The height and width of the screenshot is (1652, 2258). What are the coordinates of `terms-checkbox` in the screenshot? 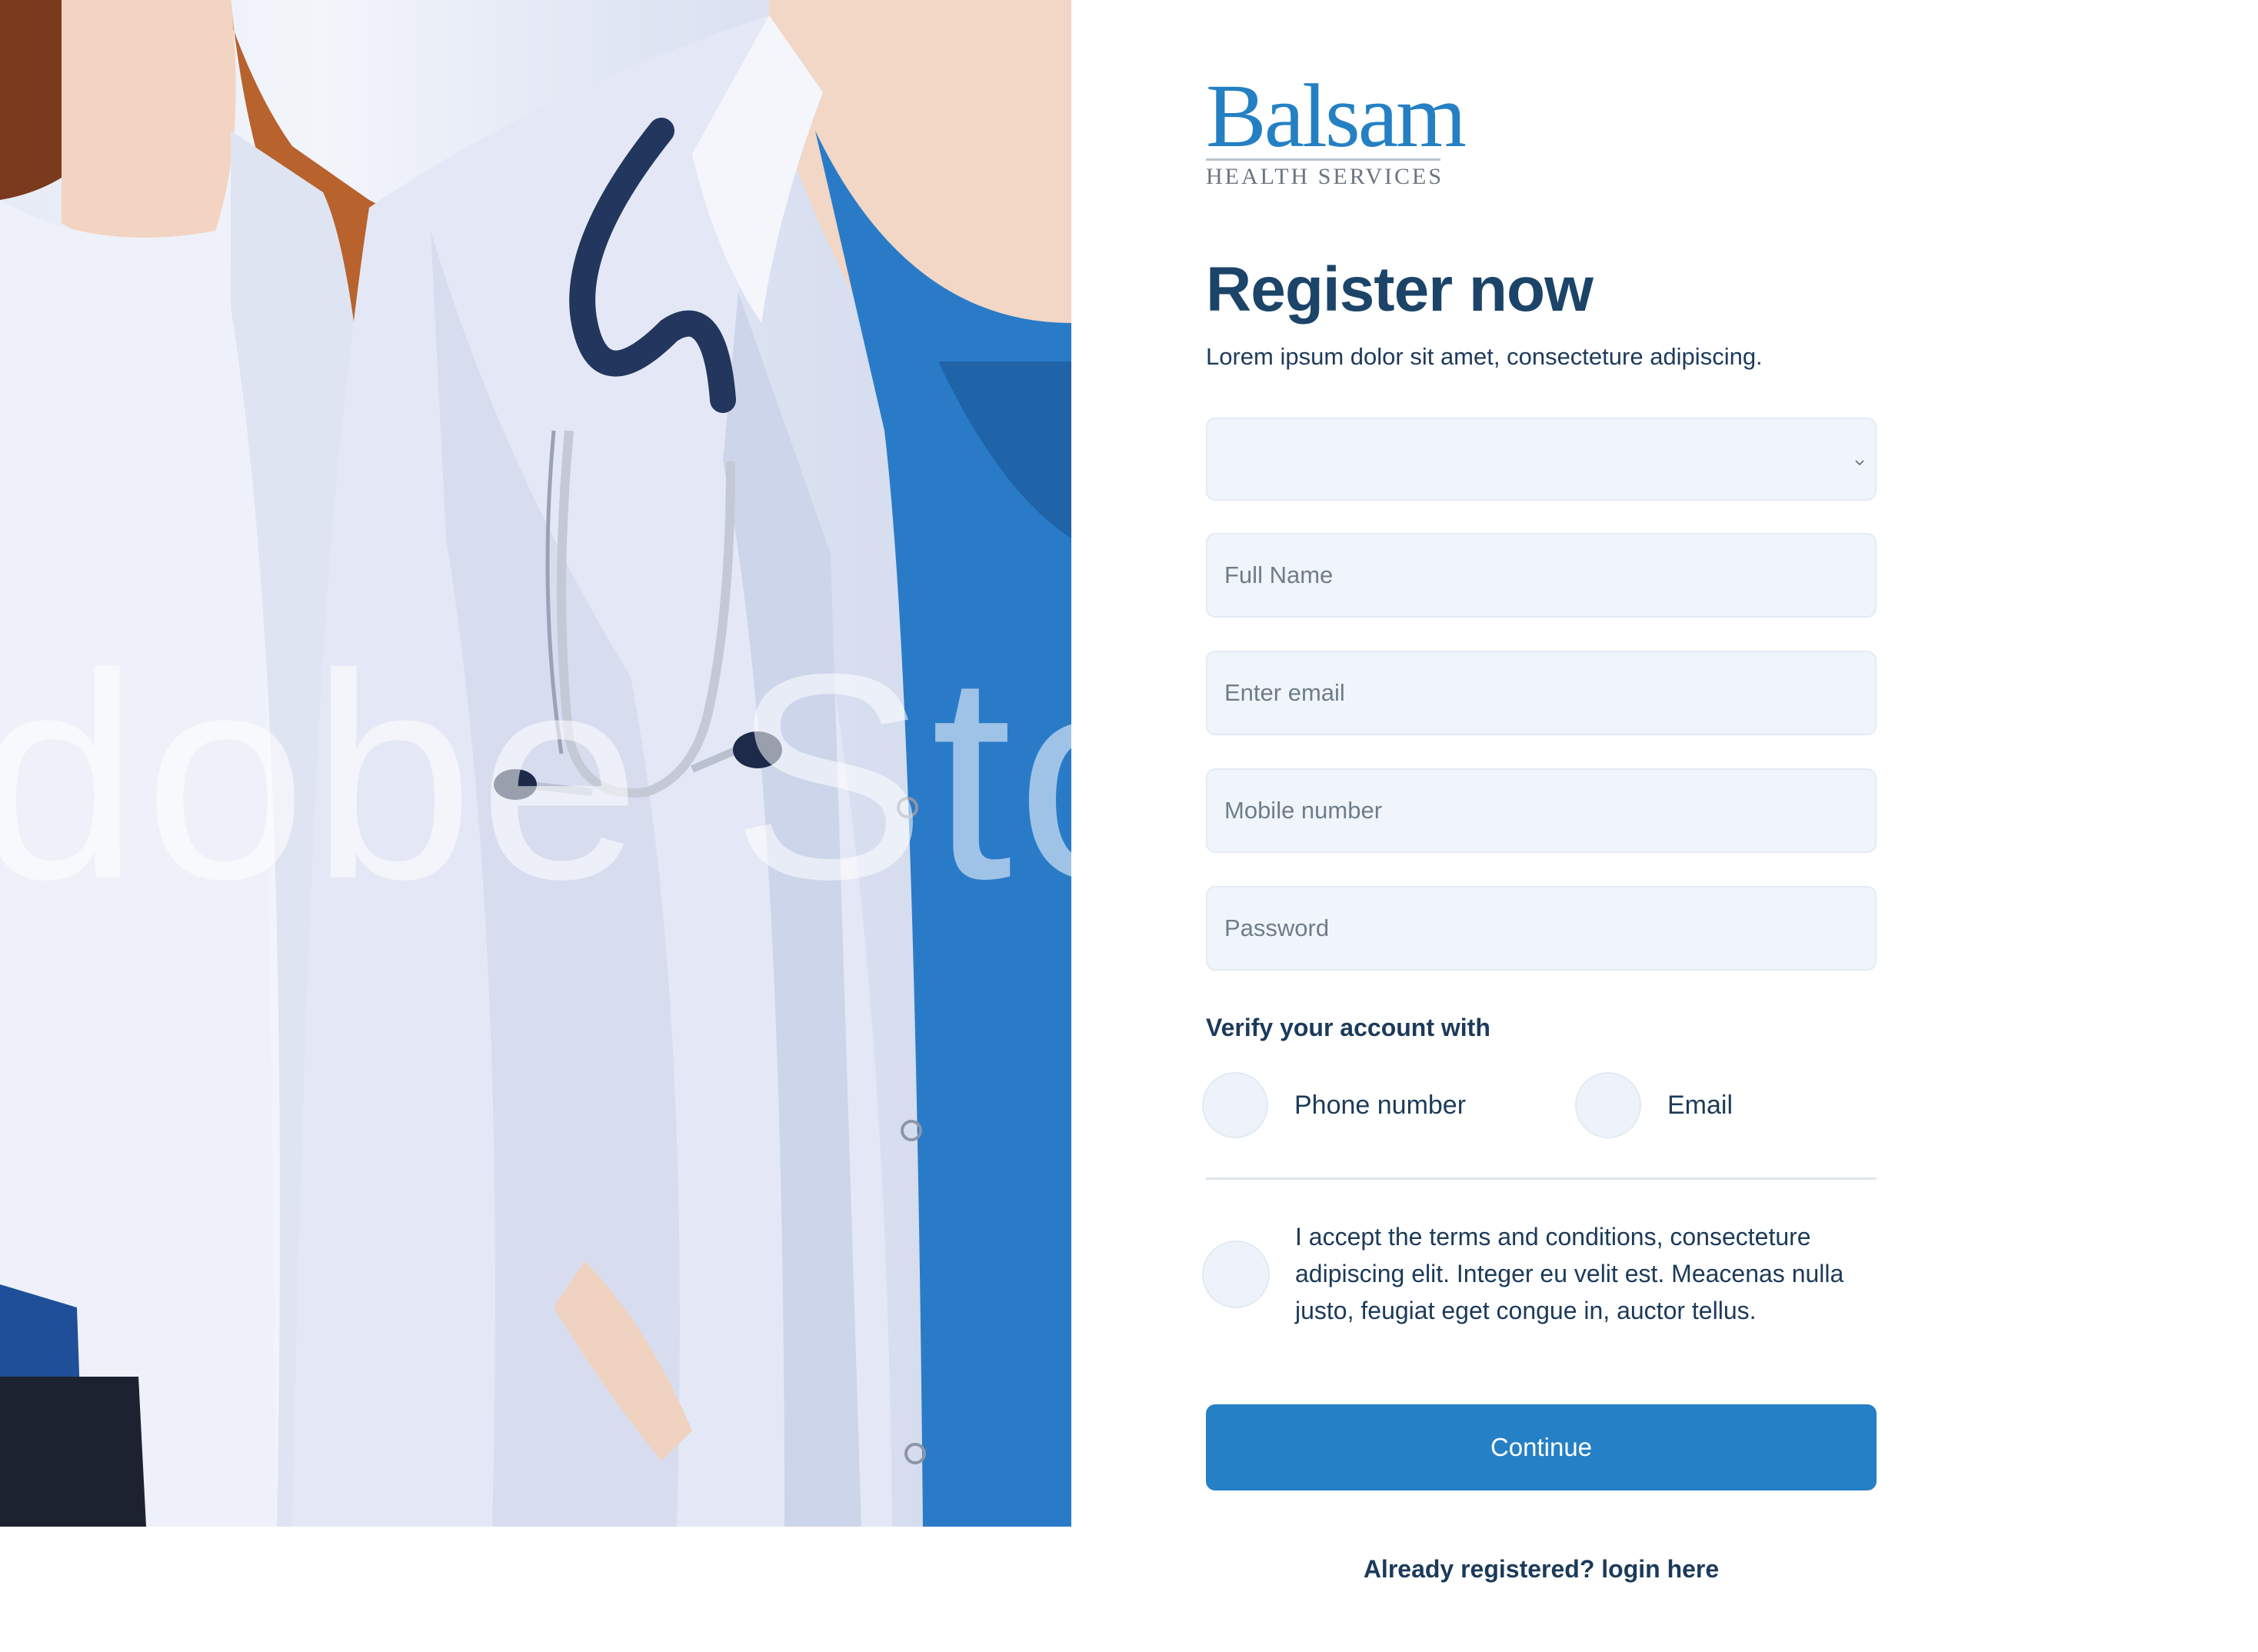 It's located at (1236, 1274).